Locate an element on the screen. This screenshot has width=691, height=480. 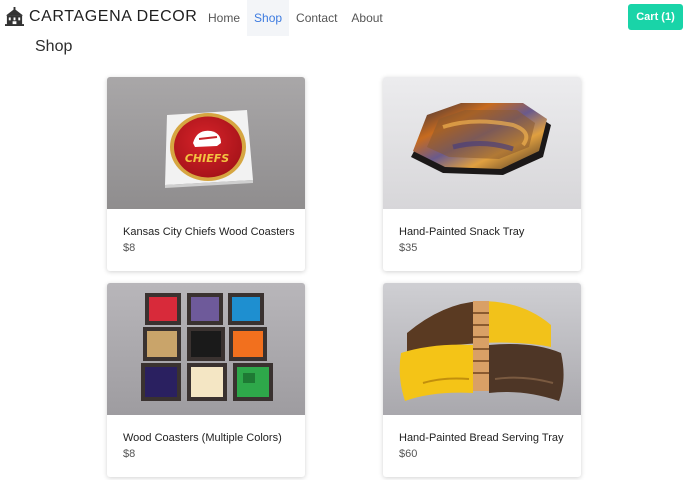
product-card: Wood Coasters (Multiple Colors) $8 is located at coordinates (206, 380).